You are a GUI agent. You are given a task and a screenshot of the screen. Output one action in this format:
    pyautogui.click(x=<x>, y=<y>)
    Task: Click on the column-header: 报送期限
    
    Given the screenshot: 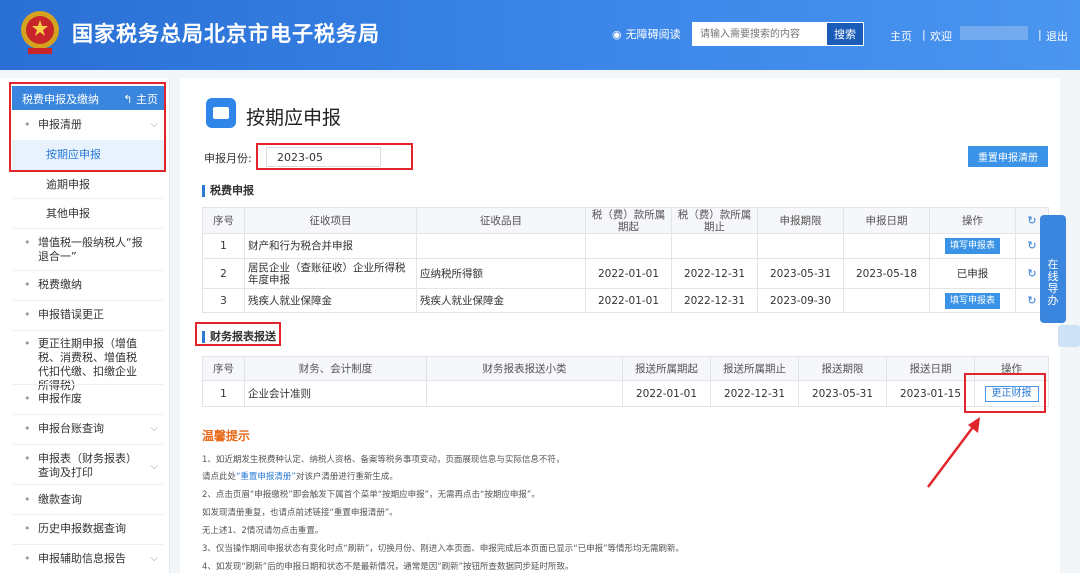 What is the action you would take?
    pyautogui.click(x=842, y=368)
    